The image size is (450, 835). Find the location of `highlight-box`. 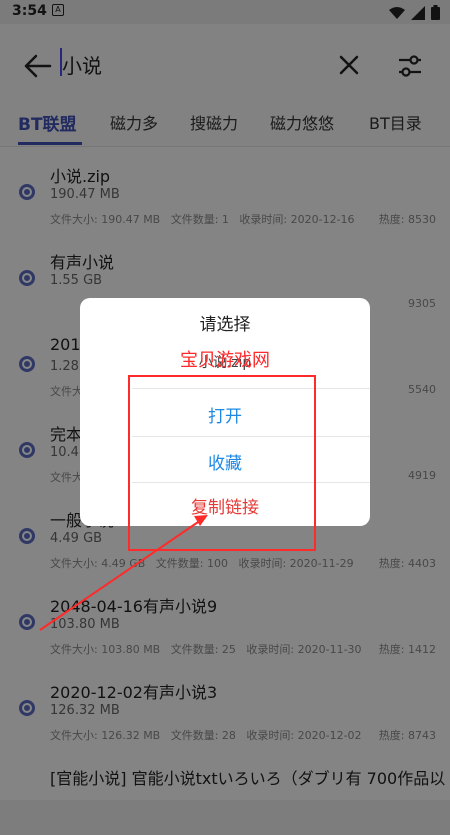

highlight-box is located at coordinates (222, 463).